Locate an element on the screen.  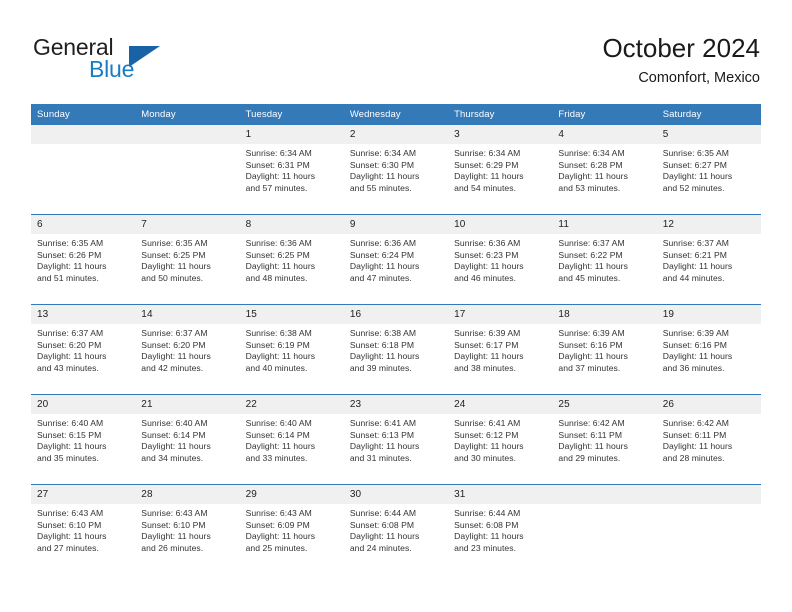
day-number: 2 is located at coordinates (396, 134).